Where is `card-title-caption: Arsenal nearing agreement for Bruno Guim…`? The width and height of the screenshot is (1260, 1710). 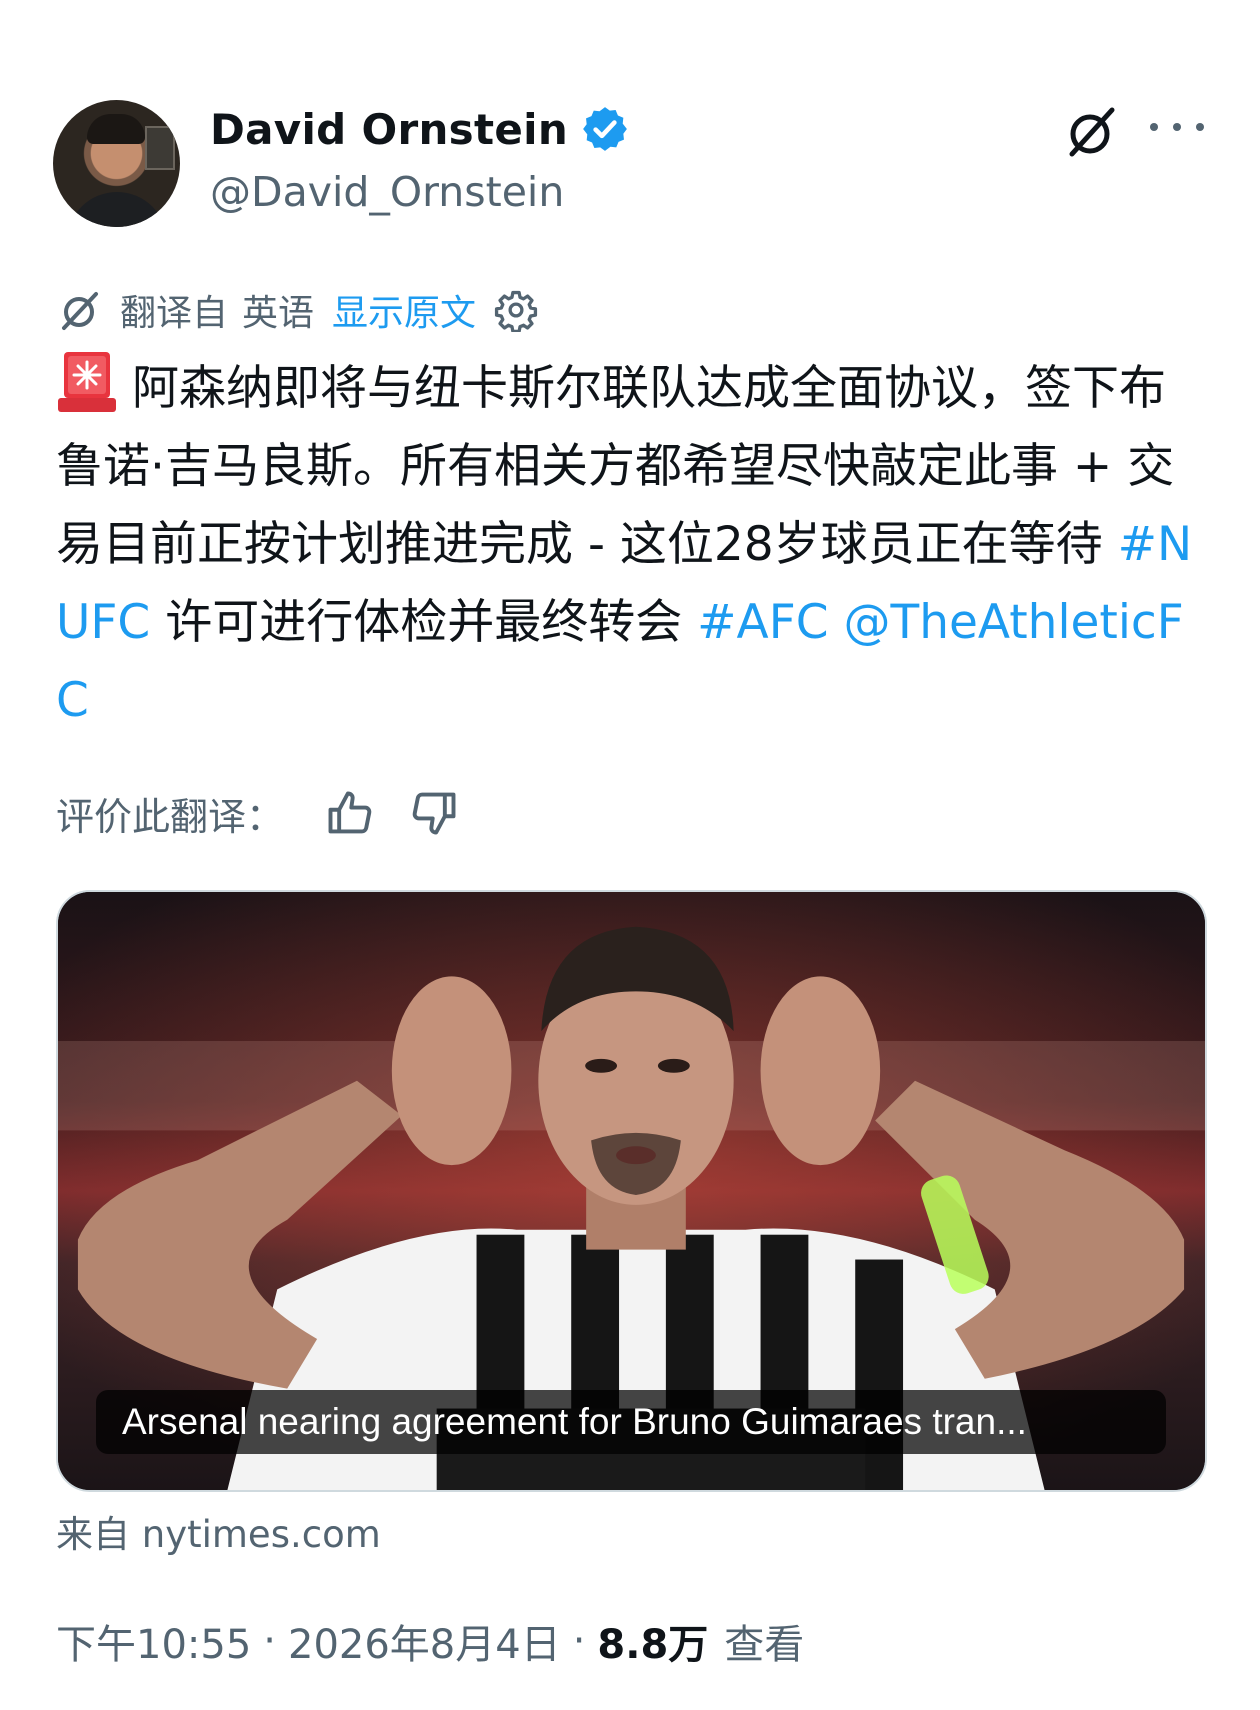 card-title-caption: Arsenal nearing agreement for Bruno Guim… is located at coordinates (631, 1422).